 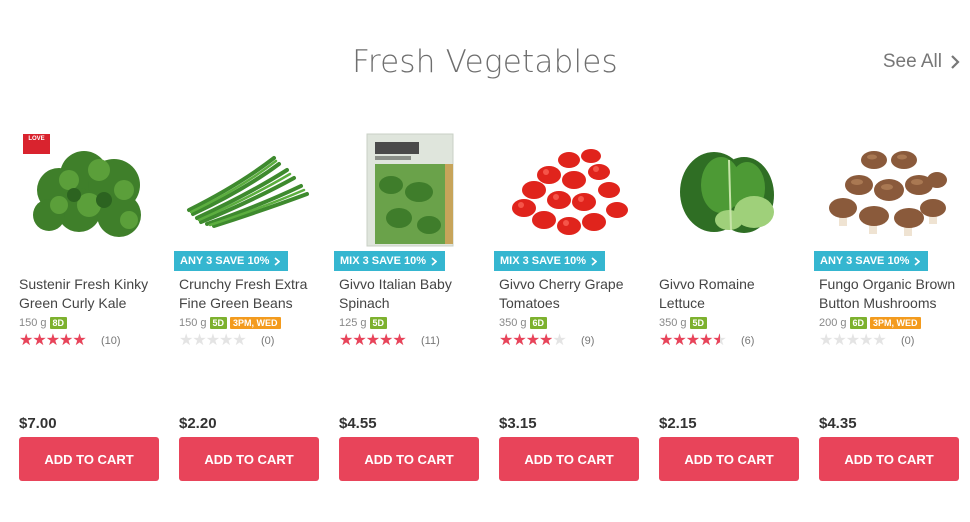 I want to click on product-image, so click(x=729, y=189).